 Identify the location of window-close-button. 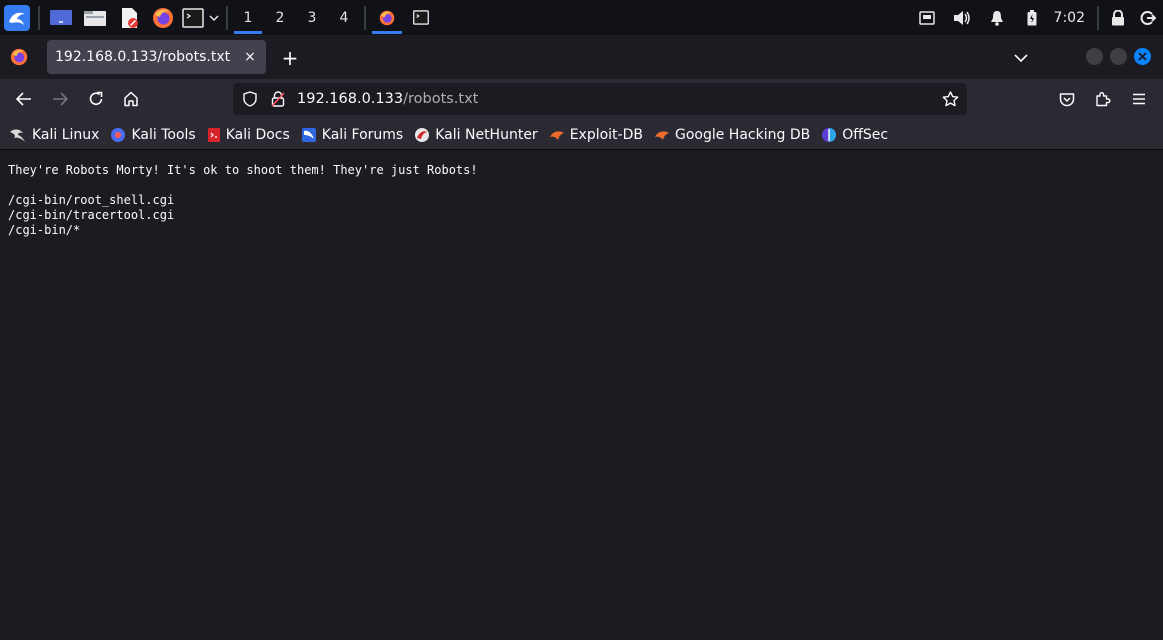
(1142, 56).